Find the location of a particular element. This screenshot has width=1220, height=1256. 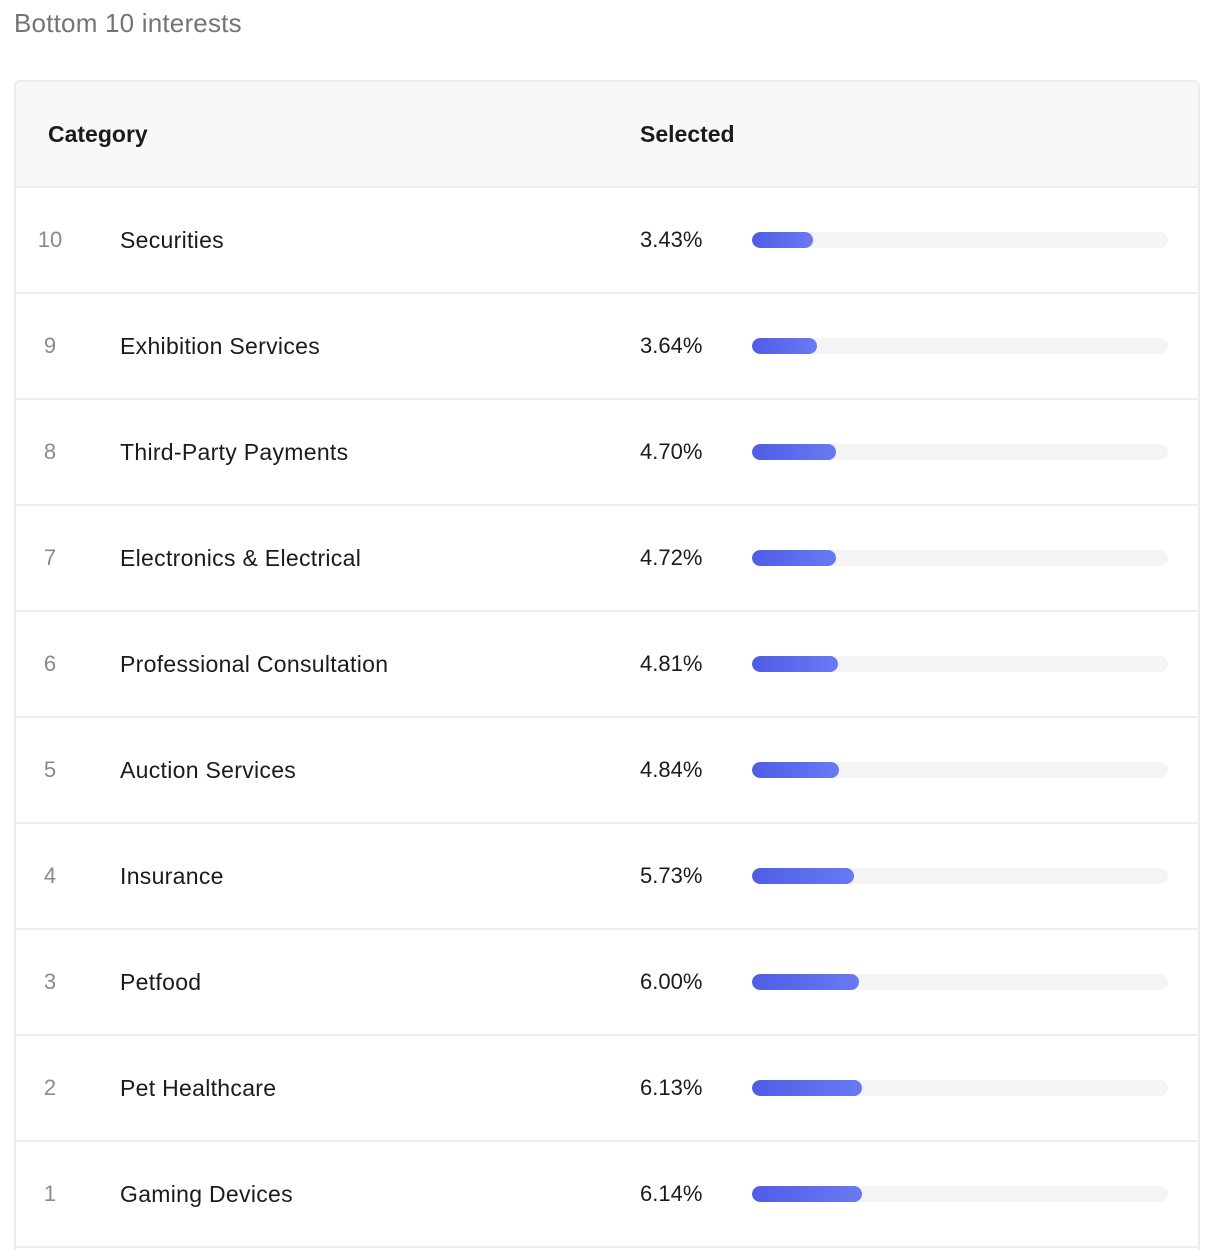

table-row: 1 Gaming Devices 6.14% is located at coordinates (607, 1195).